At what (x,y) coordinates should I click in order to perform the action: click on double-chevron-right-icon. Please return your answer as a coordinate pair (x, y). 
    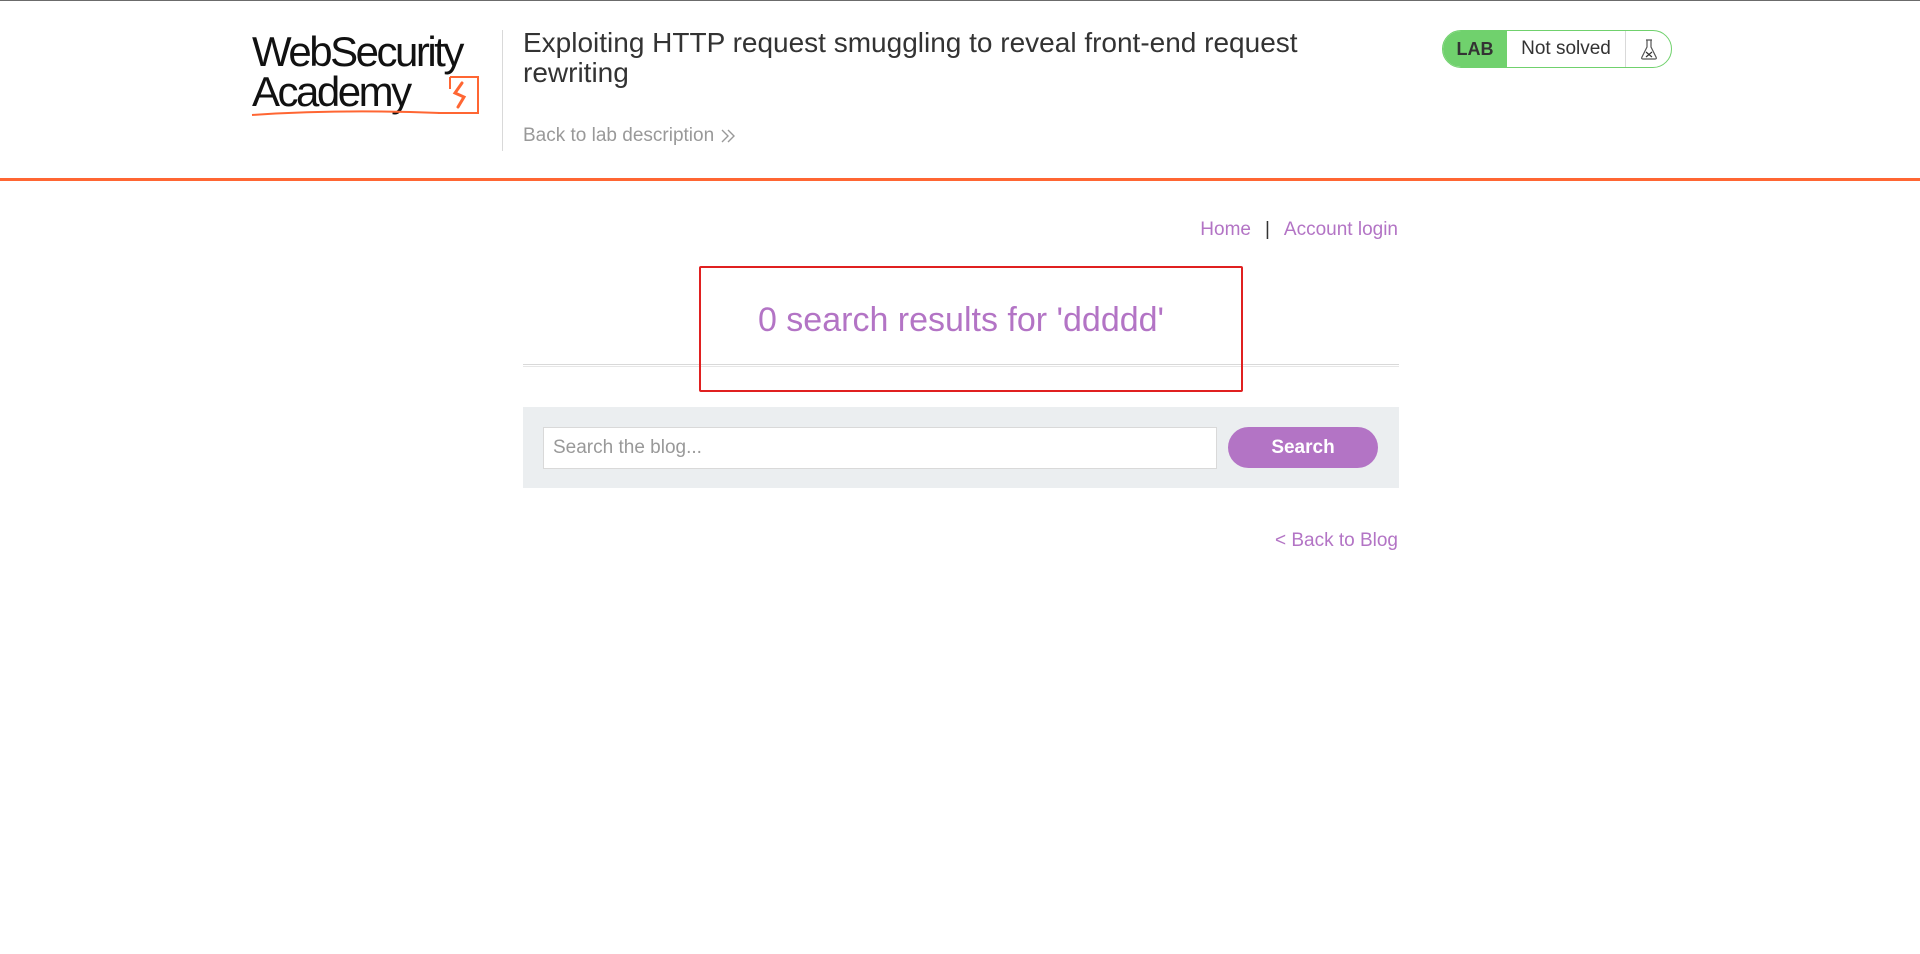
    Looking at the image, I should click on (728, 136).